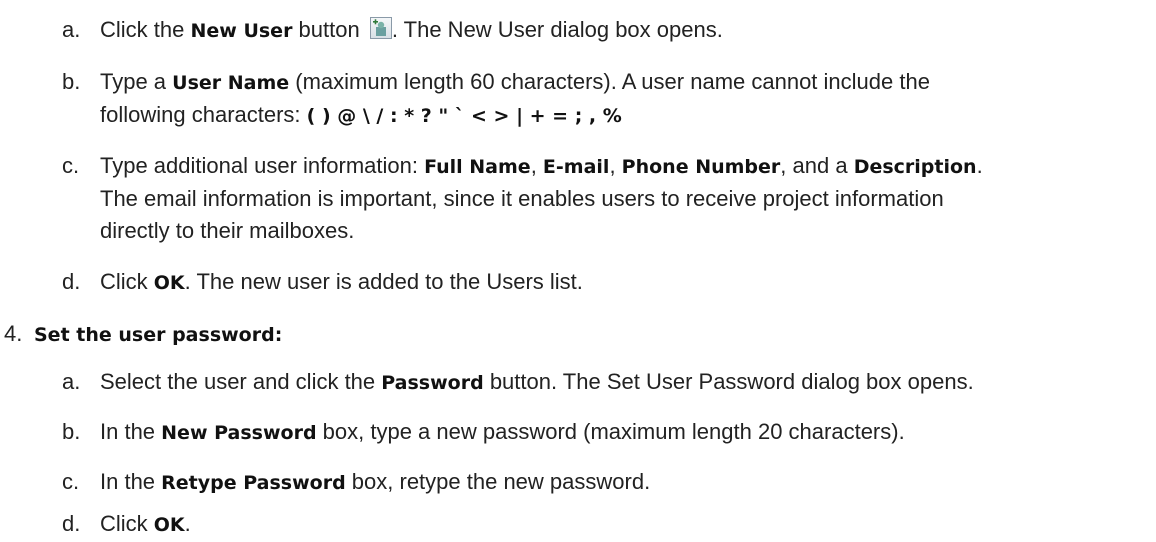  I want to click on forbidden-characters: ( ) @ \ / : * ? " ` < > | + = ; , %, so click(464, 116).